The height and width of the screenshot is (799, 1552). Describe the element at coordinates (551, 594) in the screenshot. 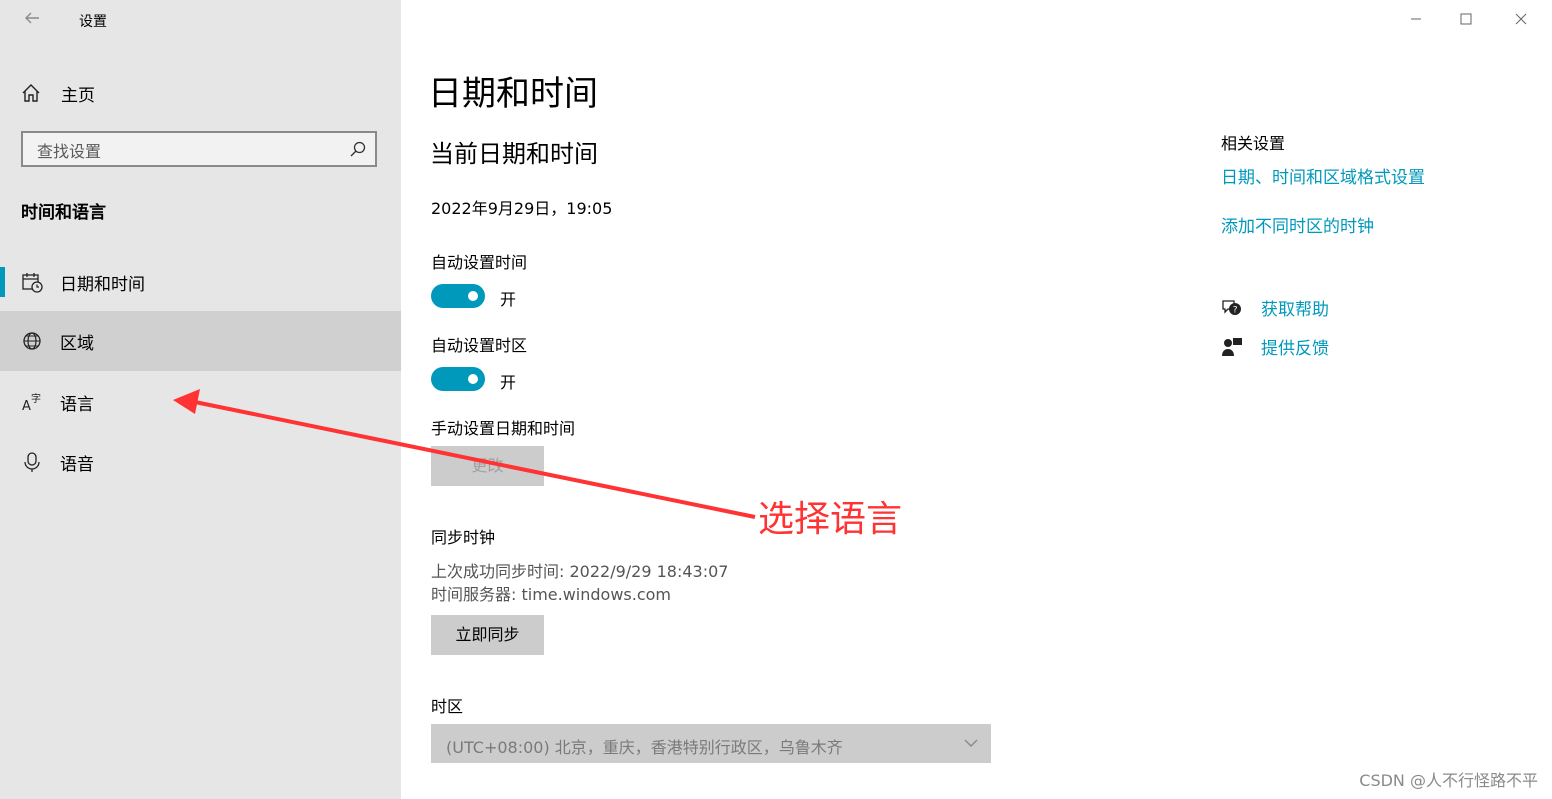

I see `time-server-text: 时间服务器: time.windows.com` at that location.